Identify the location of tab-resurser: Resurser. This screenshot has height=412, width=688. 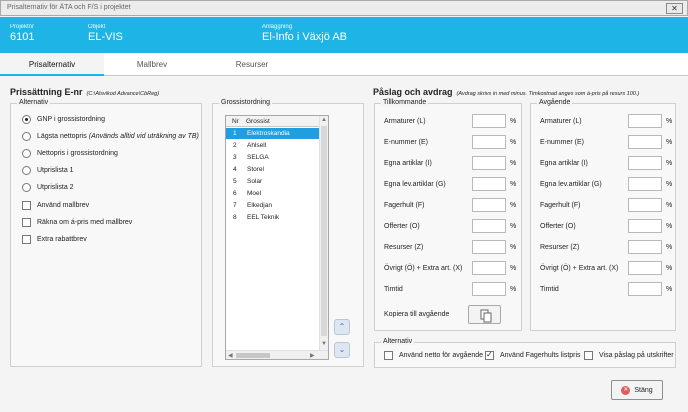
(252, 64).